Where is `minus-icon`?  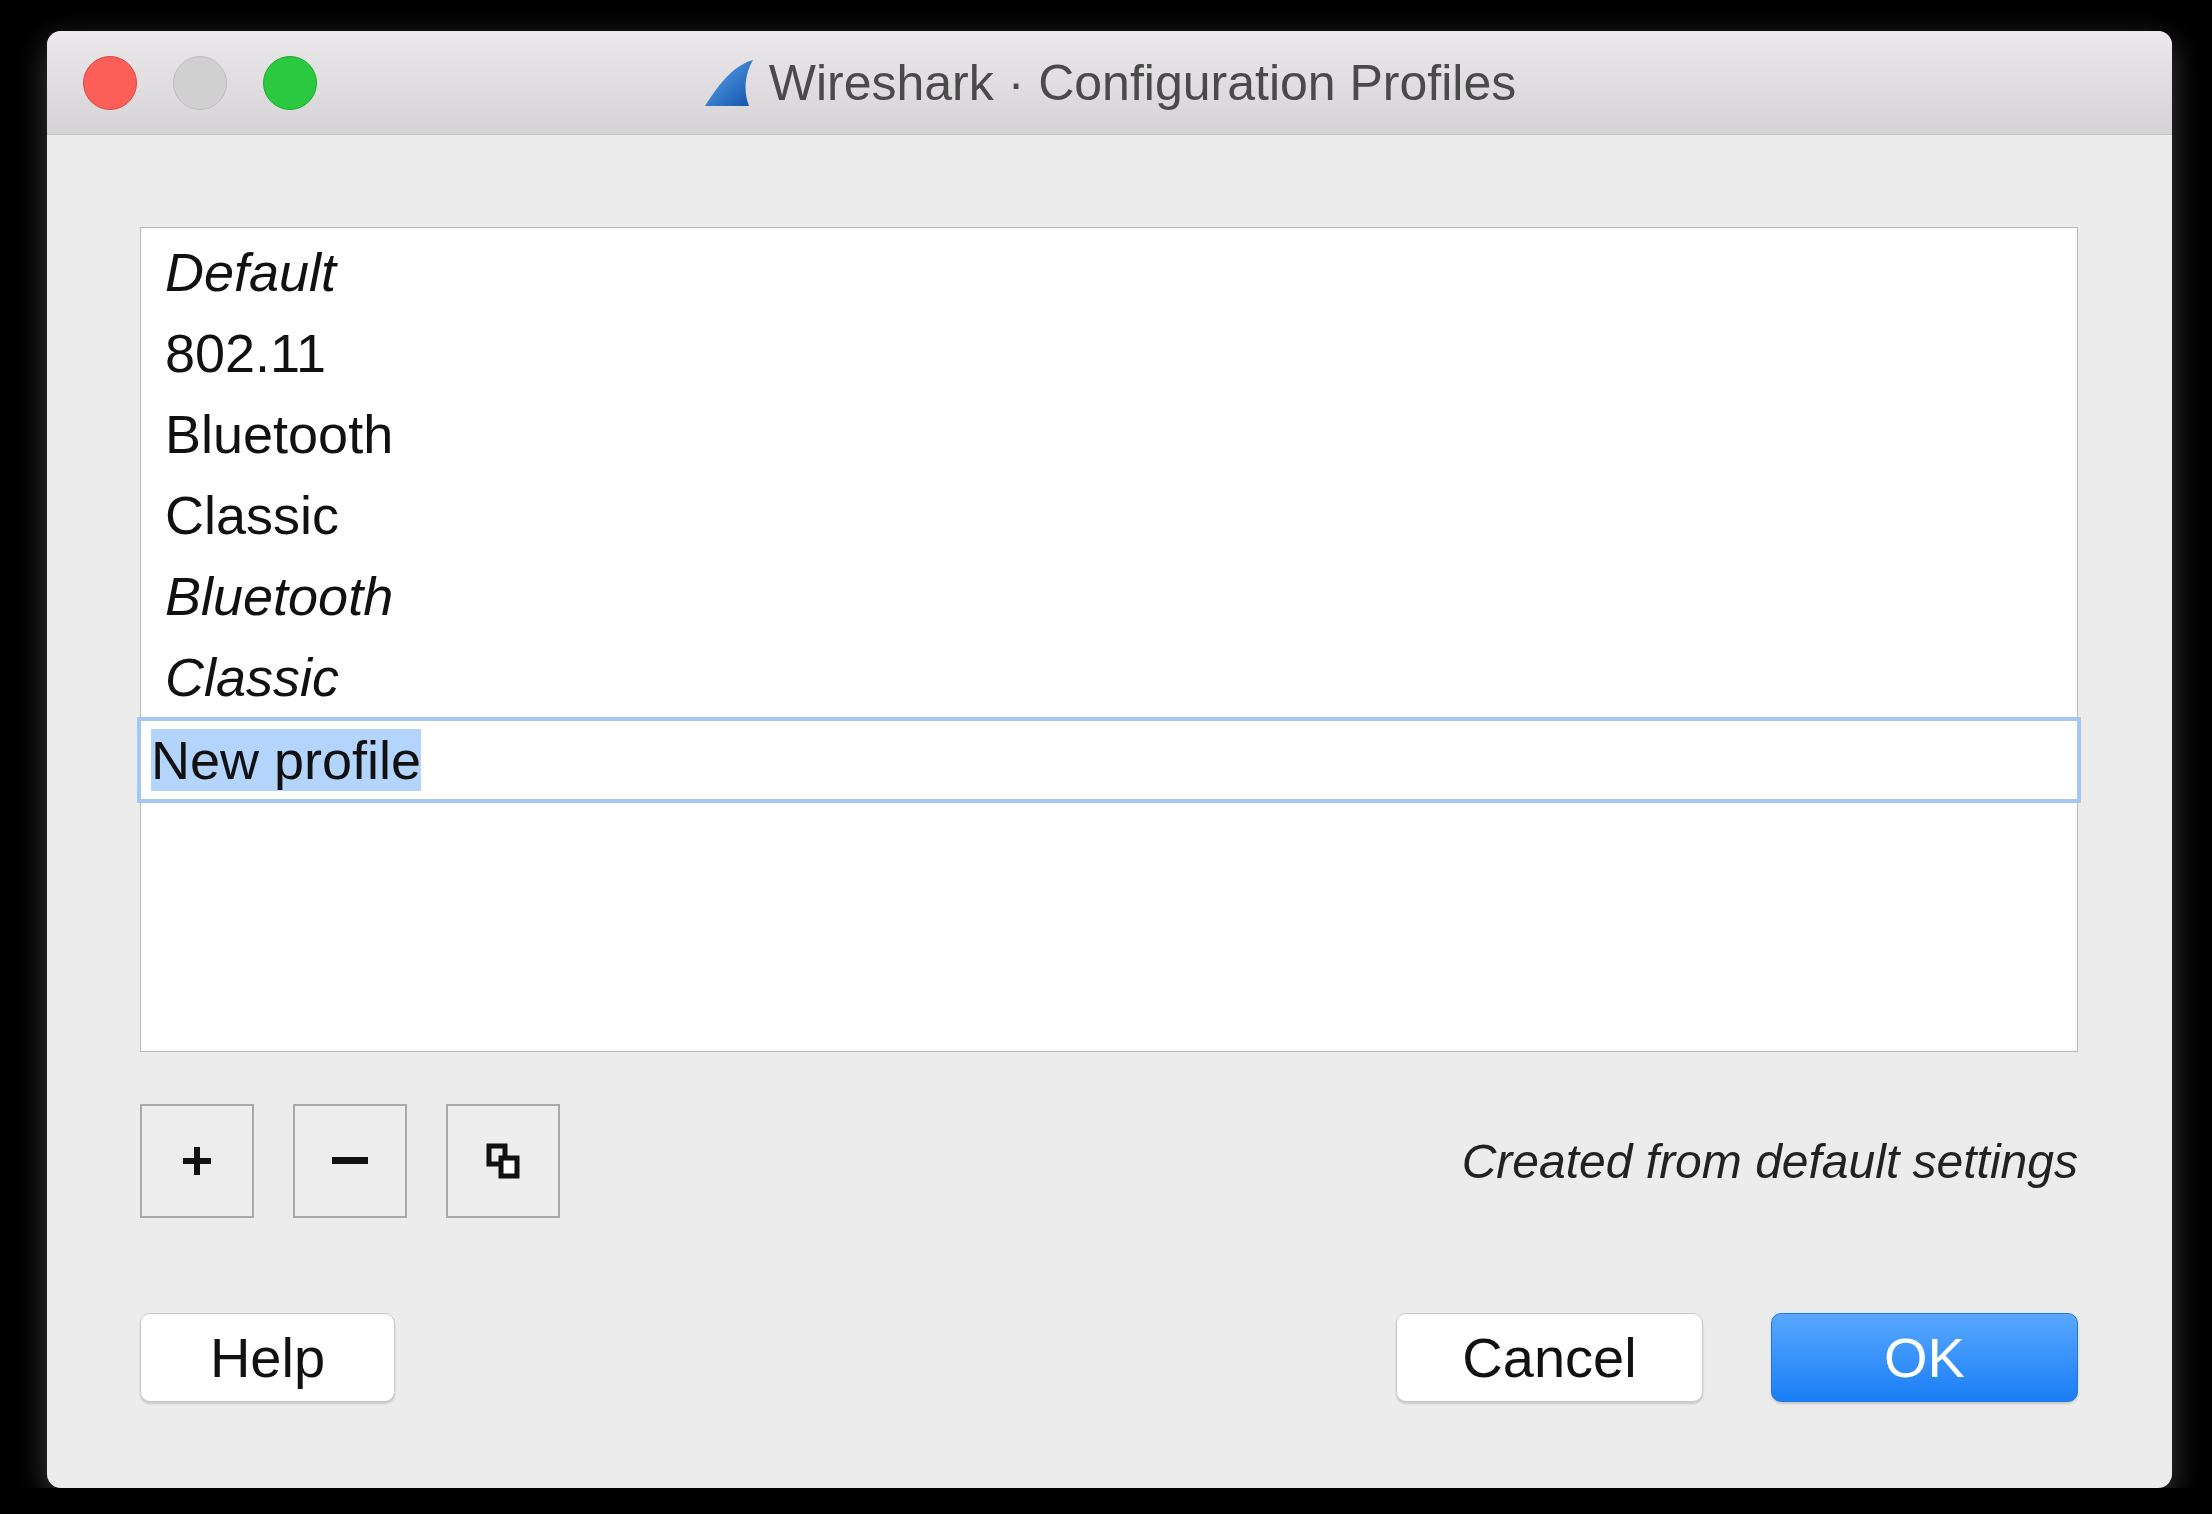 minus-icon is located at coordinates (350, 1161).